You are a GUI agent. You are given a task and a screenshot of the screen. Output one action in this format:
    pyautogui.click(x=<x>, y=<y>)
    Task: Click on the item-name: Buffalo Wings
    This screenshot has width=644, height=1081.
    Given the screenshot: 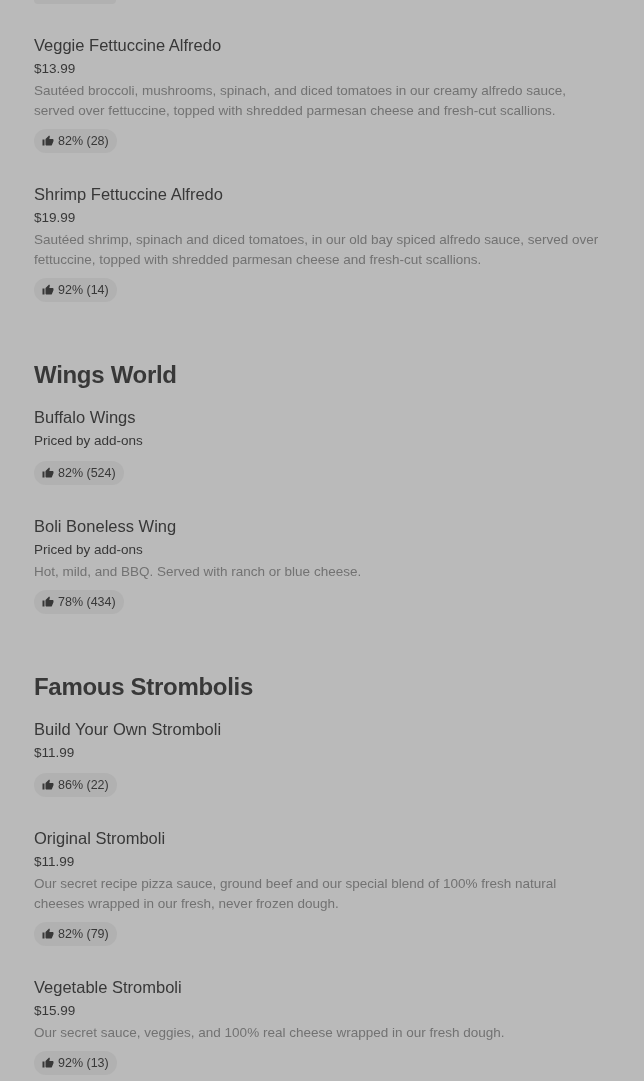 What is the action you would take?
    pyautogui.click(x=85, y=417)
    